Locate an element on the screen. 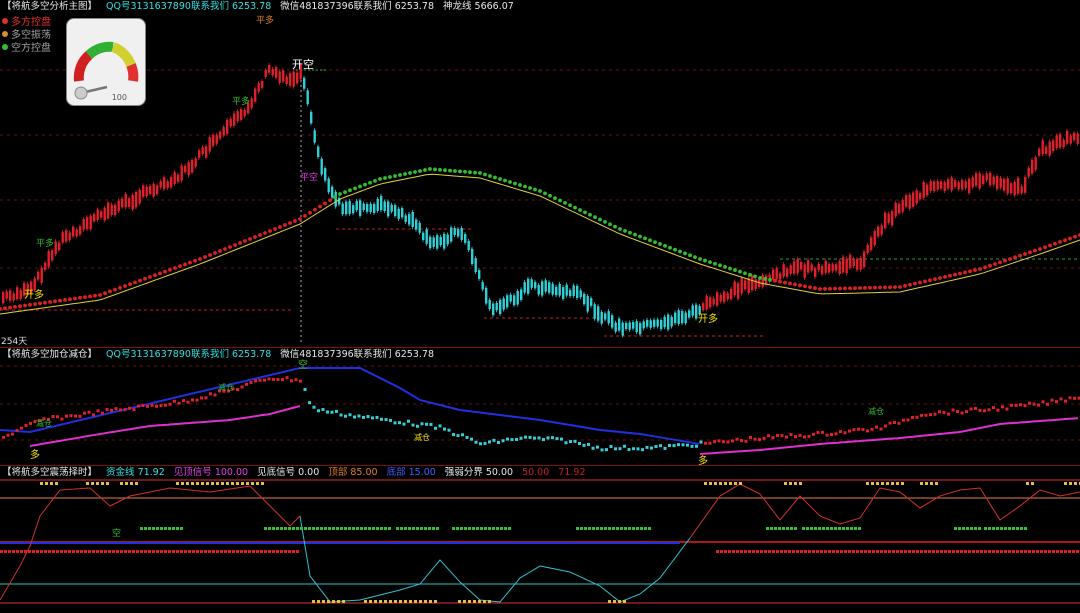 Image resolution: width=1080 pixels, height=613 pixels. bottom-zone-marker is located at coordinates (390, 601).